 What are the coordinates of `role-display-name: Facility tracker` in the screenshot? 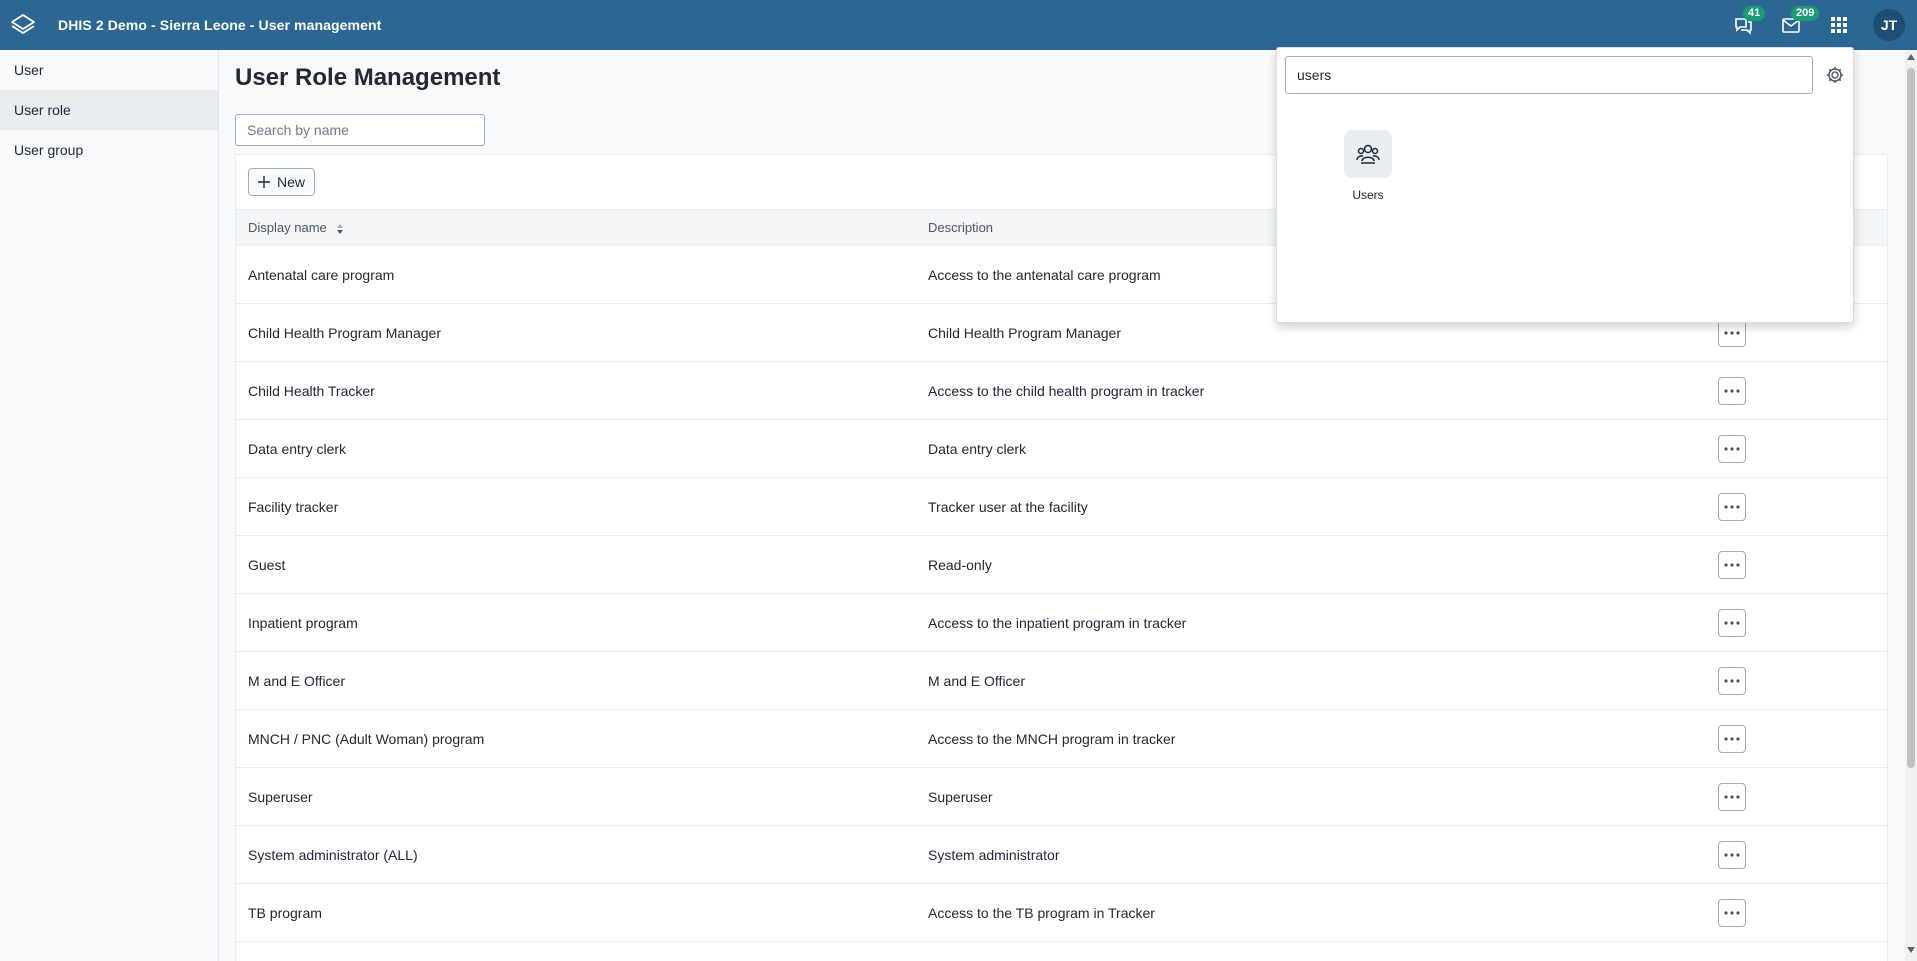 It's located at (576, 506).